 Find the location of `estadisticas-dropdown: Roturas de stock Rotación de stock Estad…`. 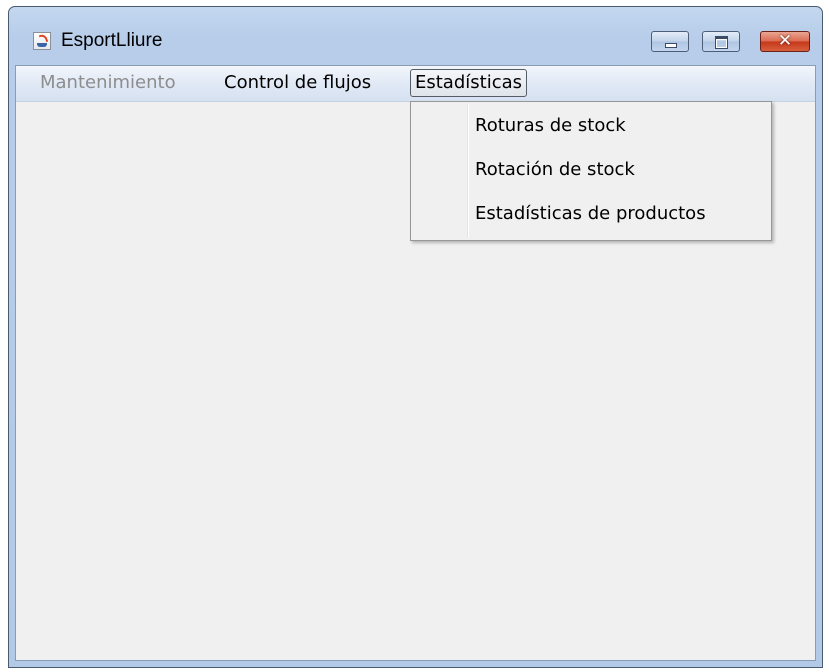

estadisticas-dropdown: Roturas de stock Rotación de stock Estad… is located at coordinates (591, 171).